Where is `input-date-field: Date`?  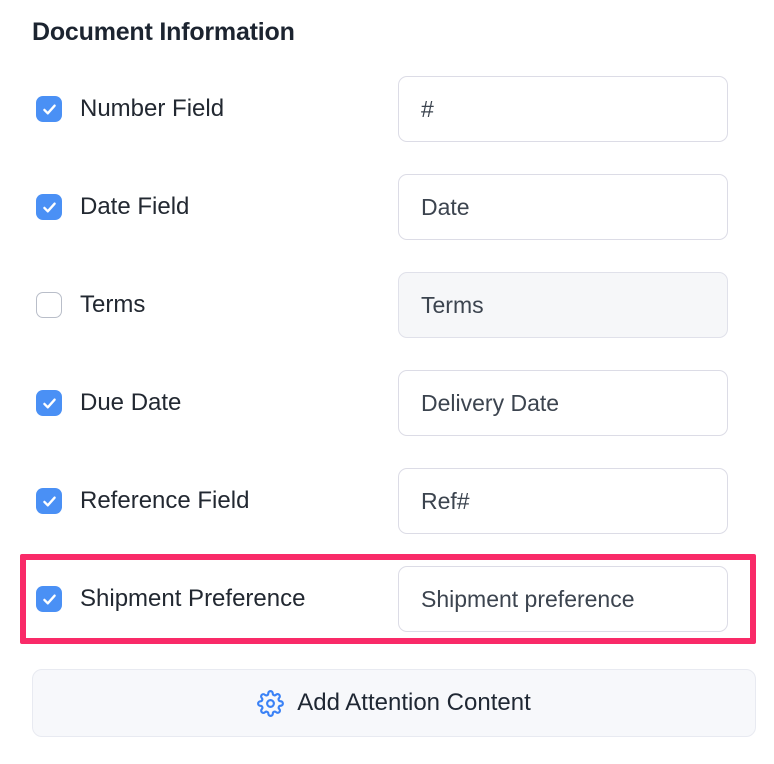 input-date-field: Date is located at coordinates (563, 207).